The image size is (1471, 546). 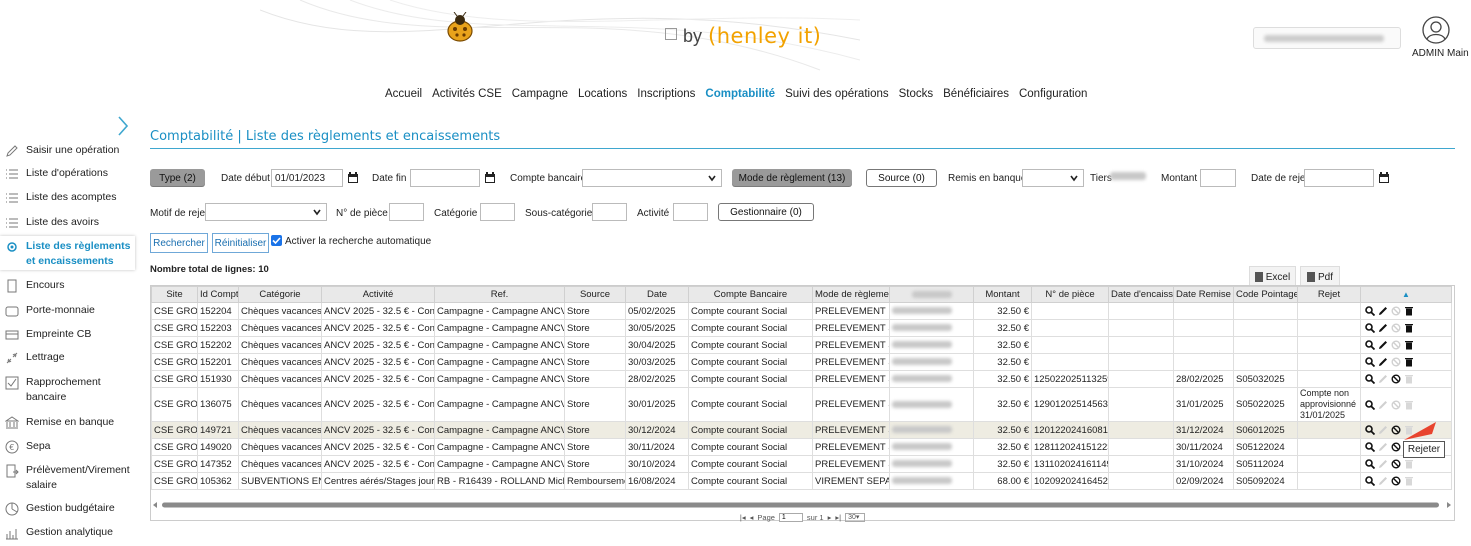 I want to click on chevron-right-icon, so click(x=123, y=126).